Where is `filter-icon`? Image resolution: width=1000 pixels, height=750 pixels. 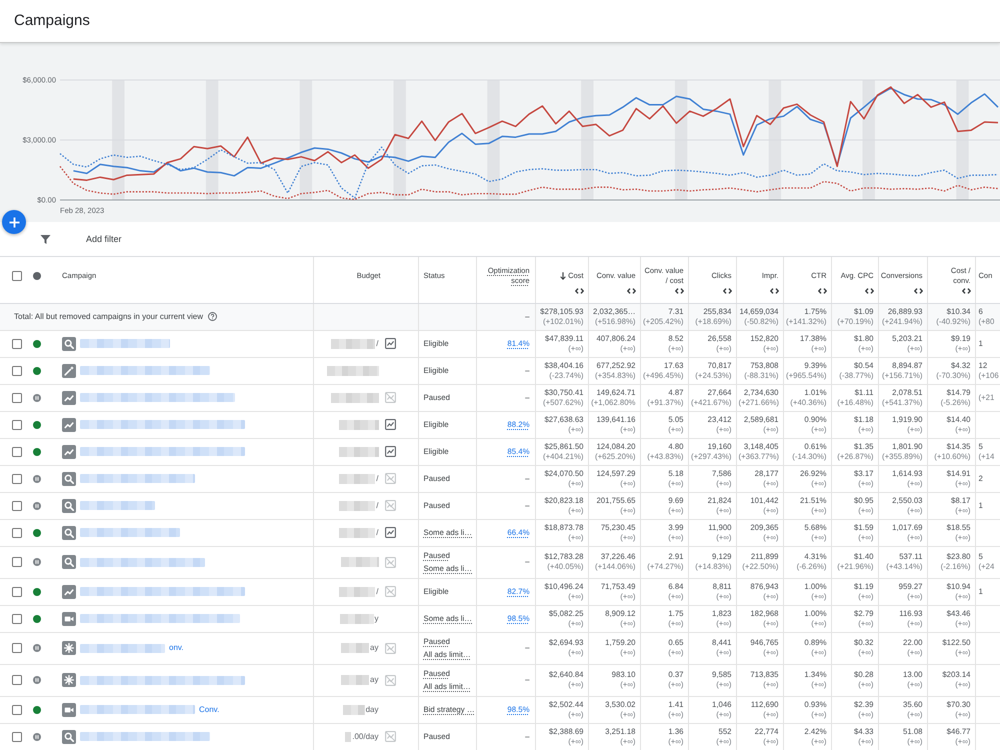 filter-icon is located at coordinates (45, 239).